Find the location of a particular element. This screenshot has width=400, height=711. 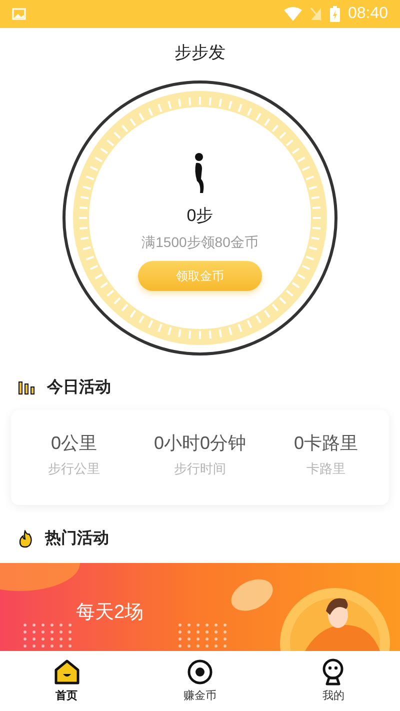

nav-tab: 首页 is located at coordinates (67, 681).